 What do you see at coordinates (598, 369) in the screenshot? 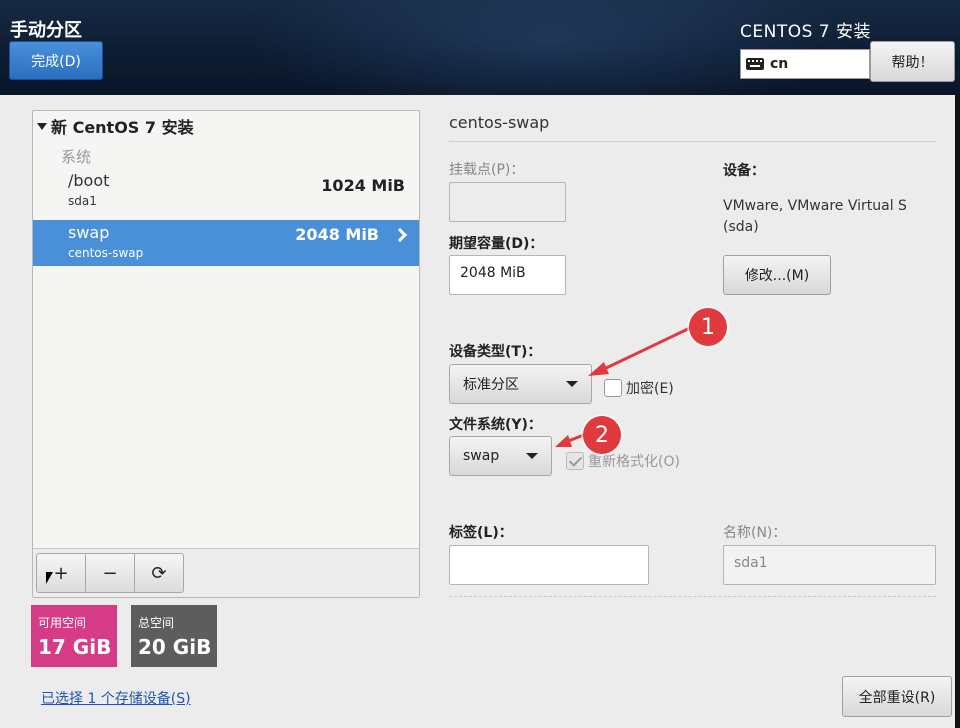
I see `arrow-head-1-icon` at bounding box center [598, 369].